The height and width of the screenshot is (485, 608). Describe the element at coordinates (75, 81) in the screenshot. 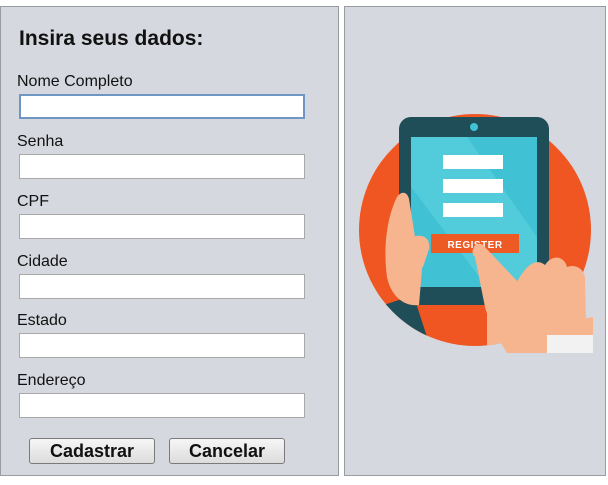

I see `full-name-label: Nome Completo` at that location.